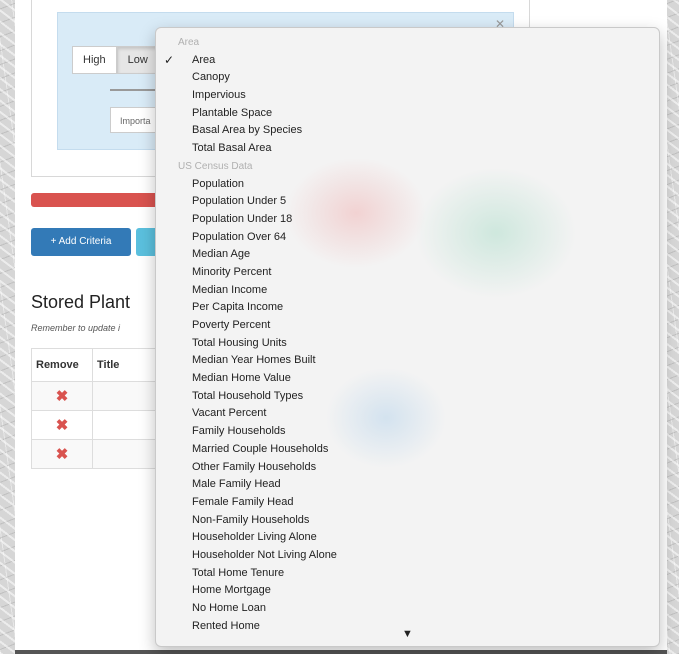 Image resolution: width=679 pixels, height=654 pixels. I want to click on dropdown-option-label: Total Housing Units, so click(239, 342).